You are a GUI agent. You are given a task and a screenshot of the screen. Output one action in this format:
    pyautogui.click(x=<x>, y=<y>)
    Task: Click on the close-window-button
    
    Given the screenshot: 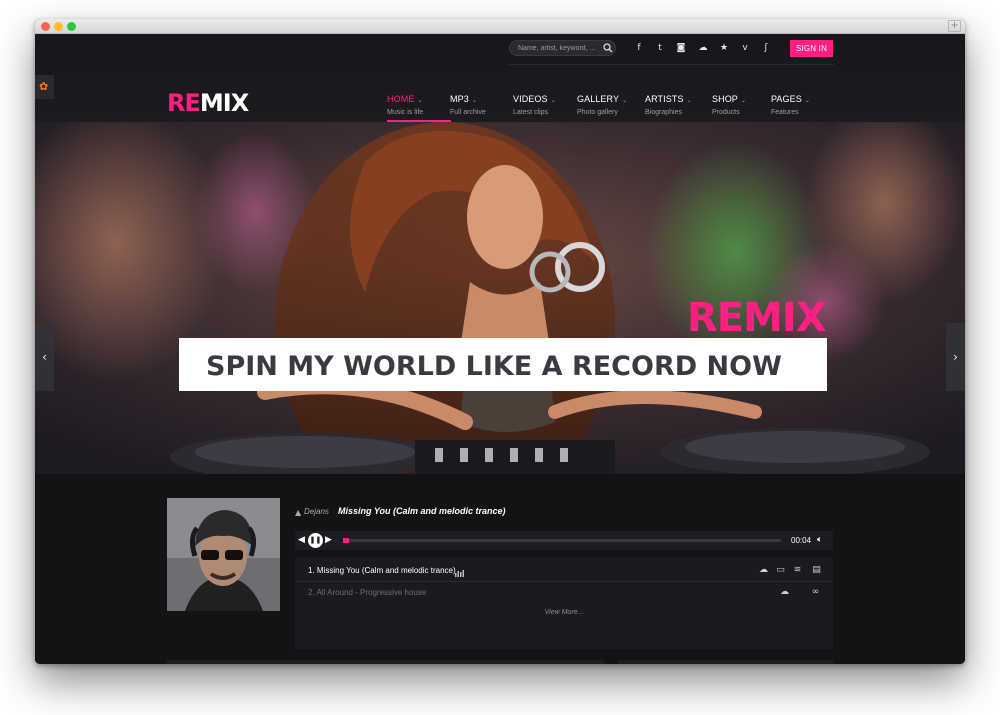 What is the action you would take?
    pyautogui.click(x=45, y=26)
    